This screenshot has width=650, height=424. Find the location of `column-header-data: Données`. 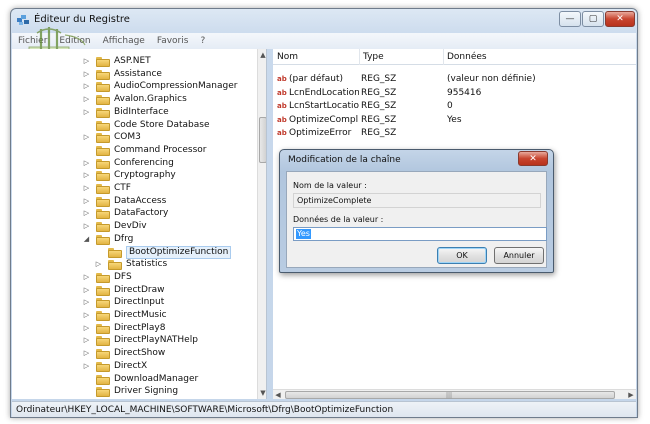

column-header-data: Données is located at coordinates (467, 57).